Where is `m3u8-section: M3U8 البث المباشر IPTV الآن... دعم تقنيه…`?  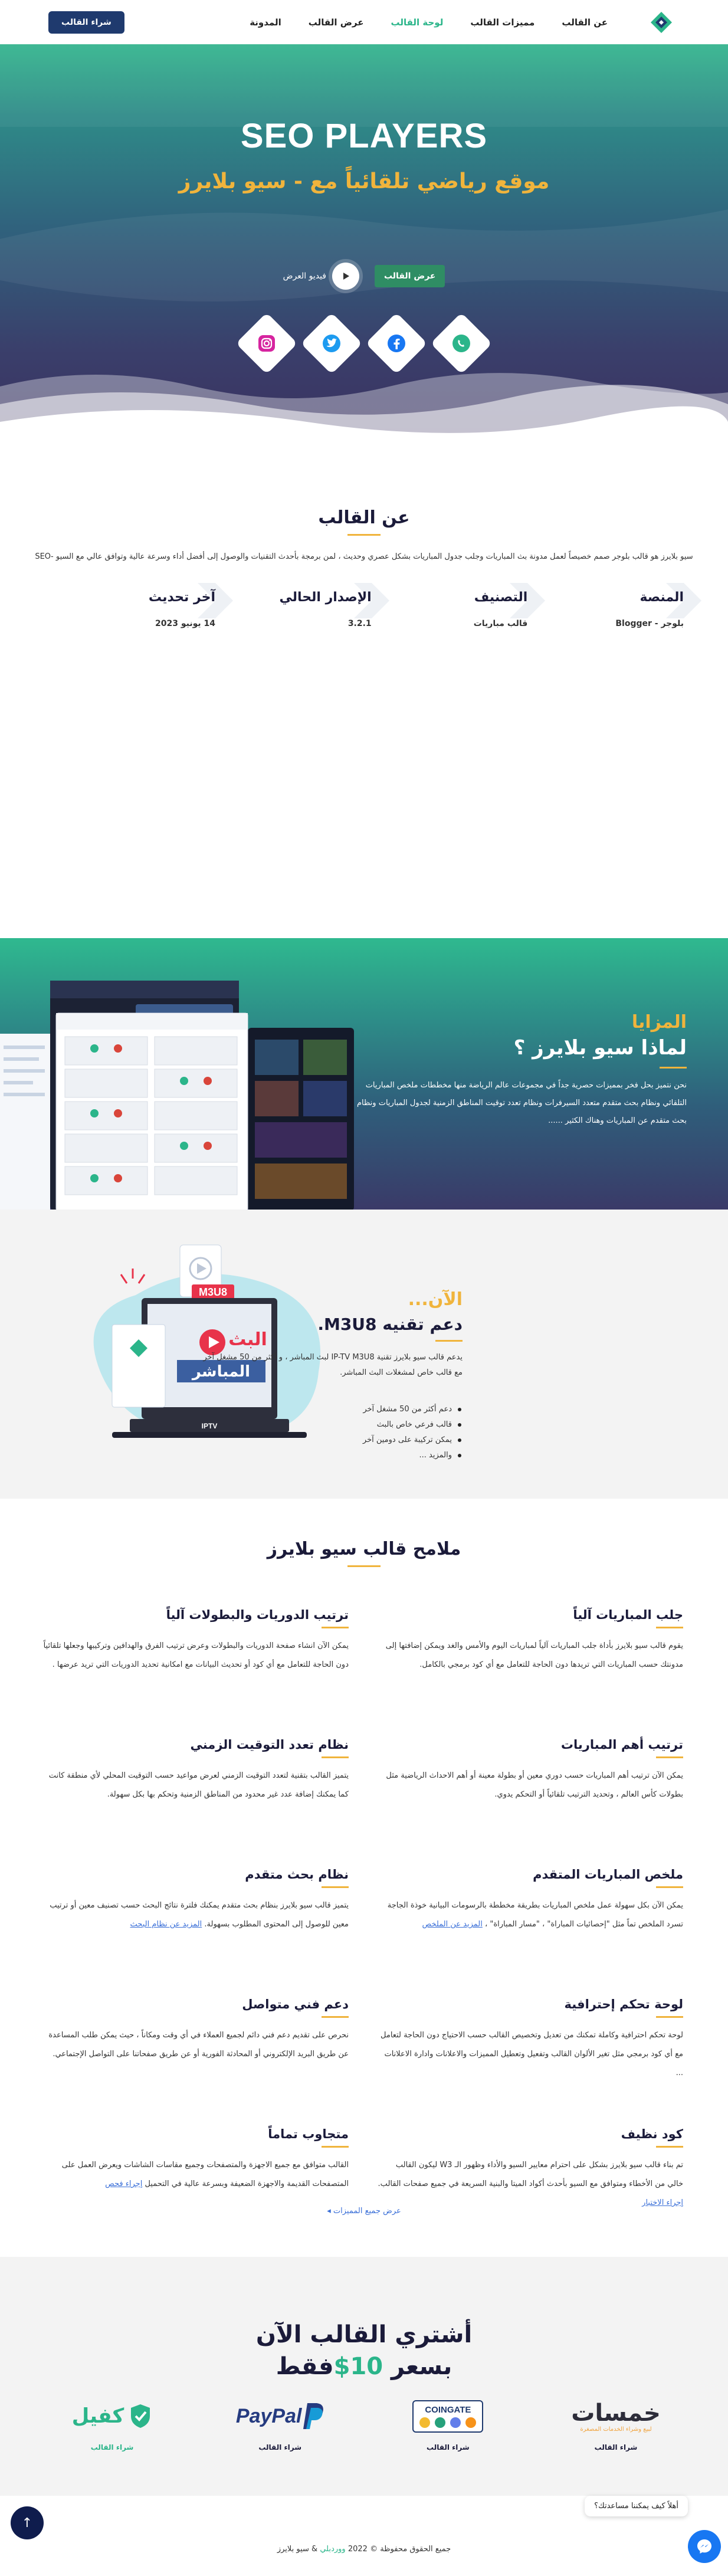
m3u8-section: M3U8 البث المباشر IPTV الآن... دعم تقنيه… is located at coordinates (364, 1354).